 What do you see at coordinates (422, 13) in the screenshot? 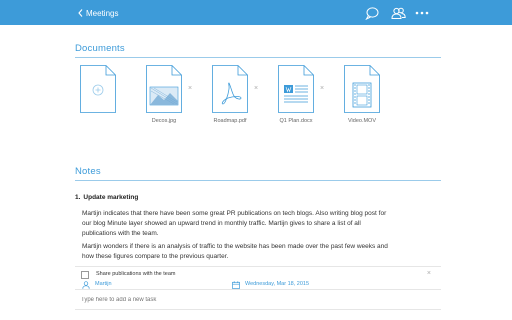
I see `more-icon` at bounding box center [422, 13].